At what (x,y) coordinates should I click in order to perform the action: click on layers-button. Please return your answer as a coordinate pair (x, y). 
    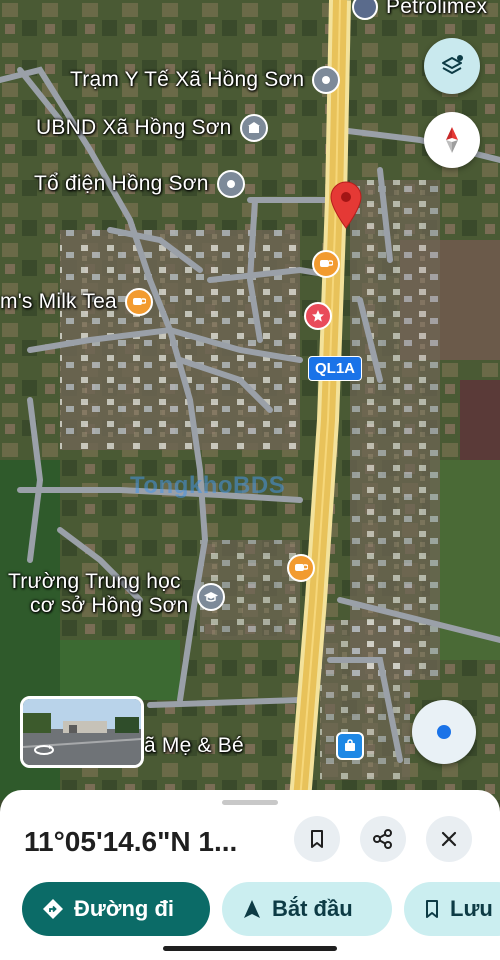
    Looking at the image, I should click on (452, 66).